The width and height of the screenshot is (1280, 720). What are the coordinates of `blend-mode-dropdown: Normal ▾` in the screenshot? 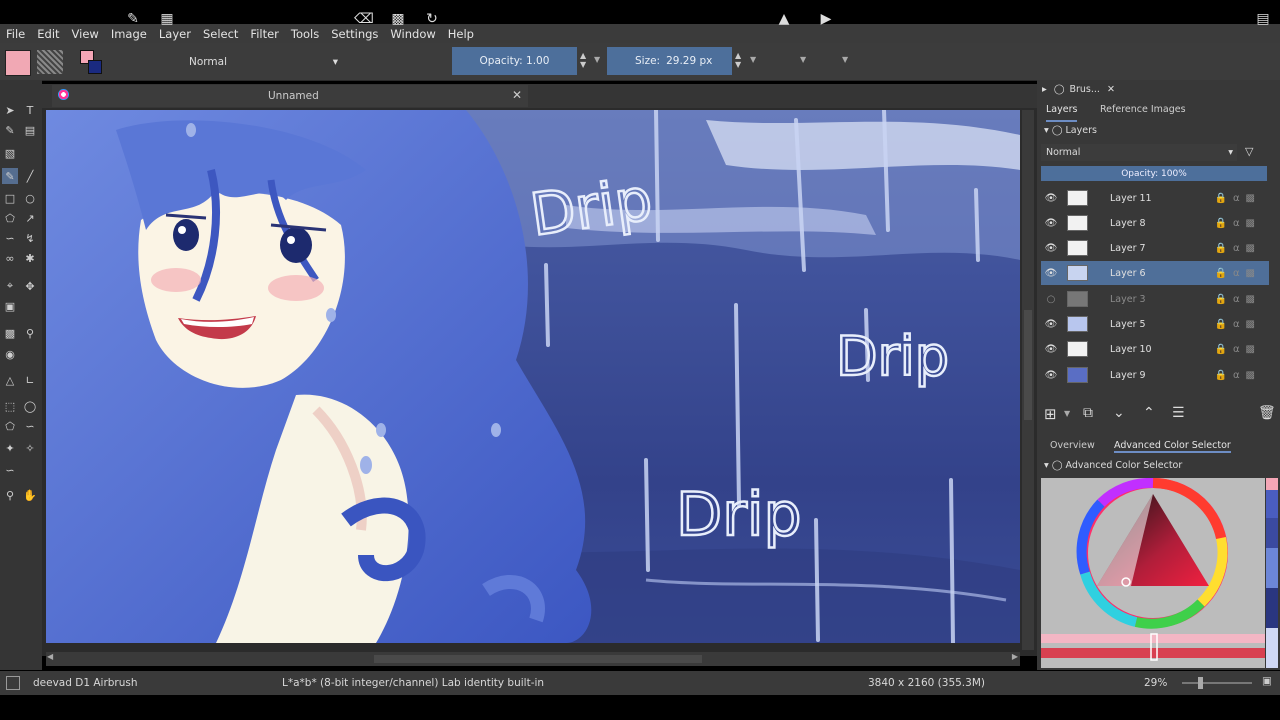 It's located at (264, 62).